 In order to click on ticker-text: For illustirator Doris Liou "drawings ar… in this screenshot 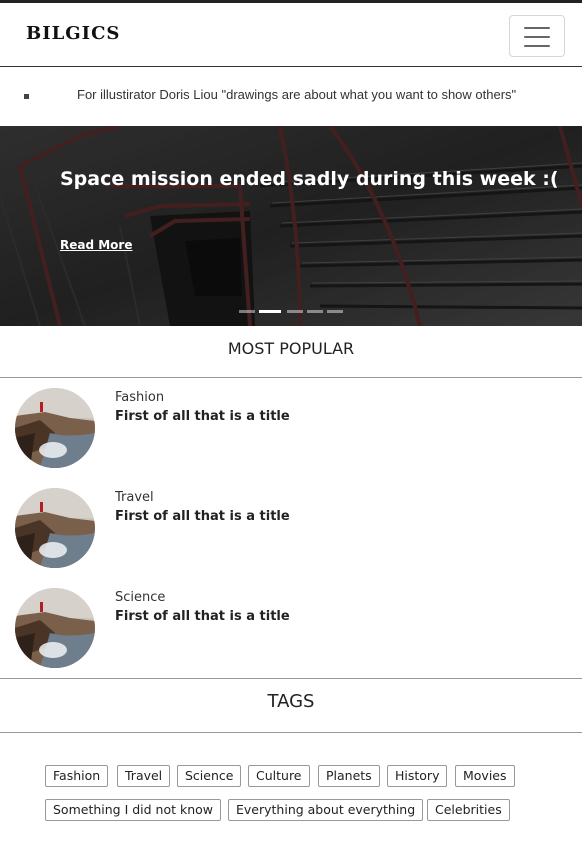, I will do `click(296, 94)`.